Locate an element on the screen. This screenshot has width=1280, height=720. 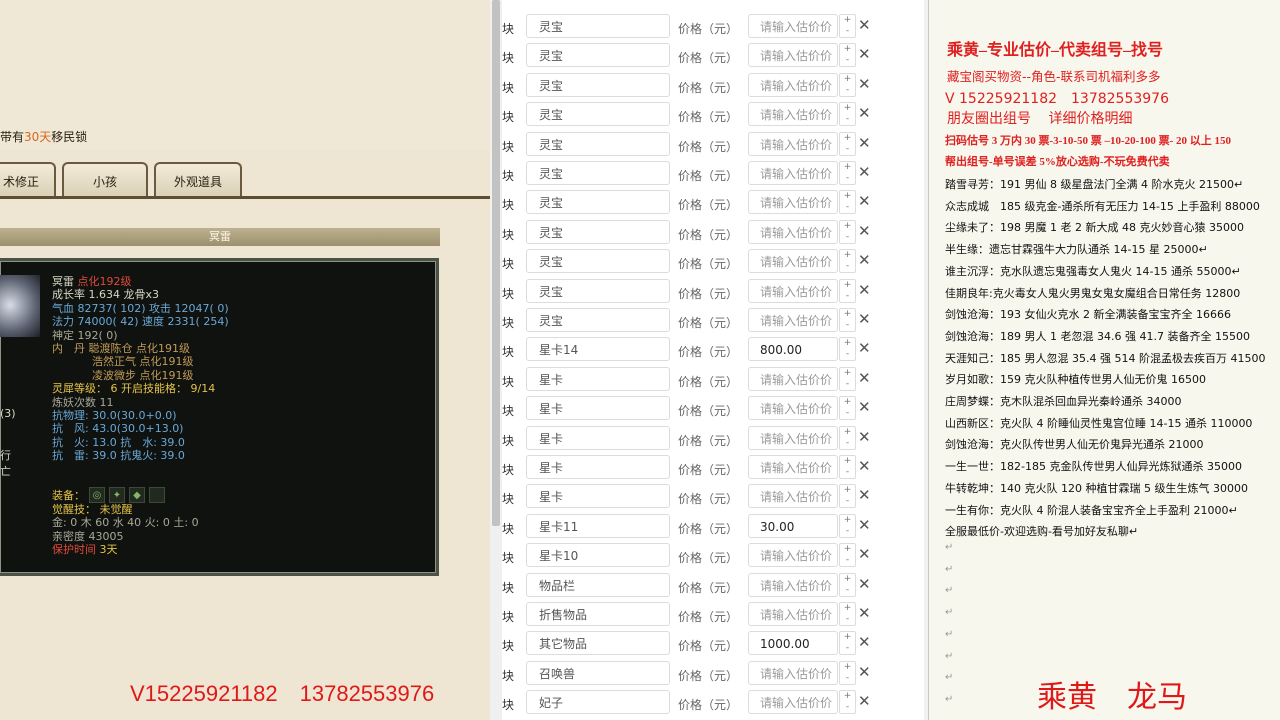
item-name-field: 物品栏 is located at coordinates (598, 584).